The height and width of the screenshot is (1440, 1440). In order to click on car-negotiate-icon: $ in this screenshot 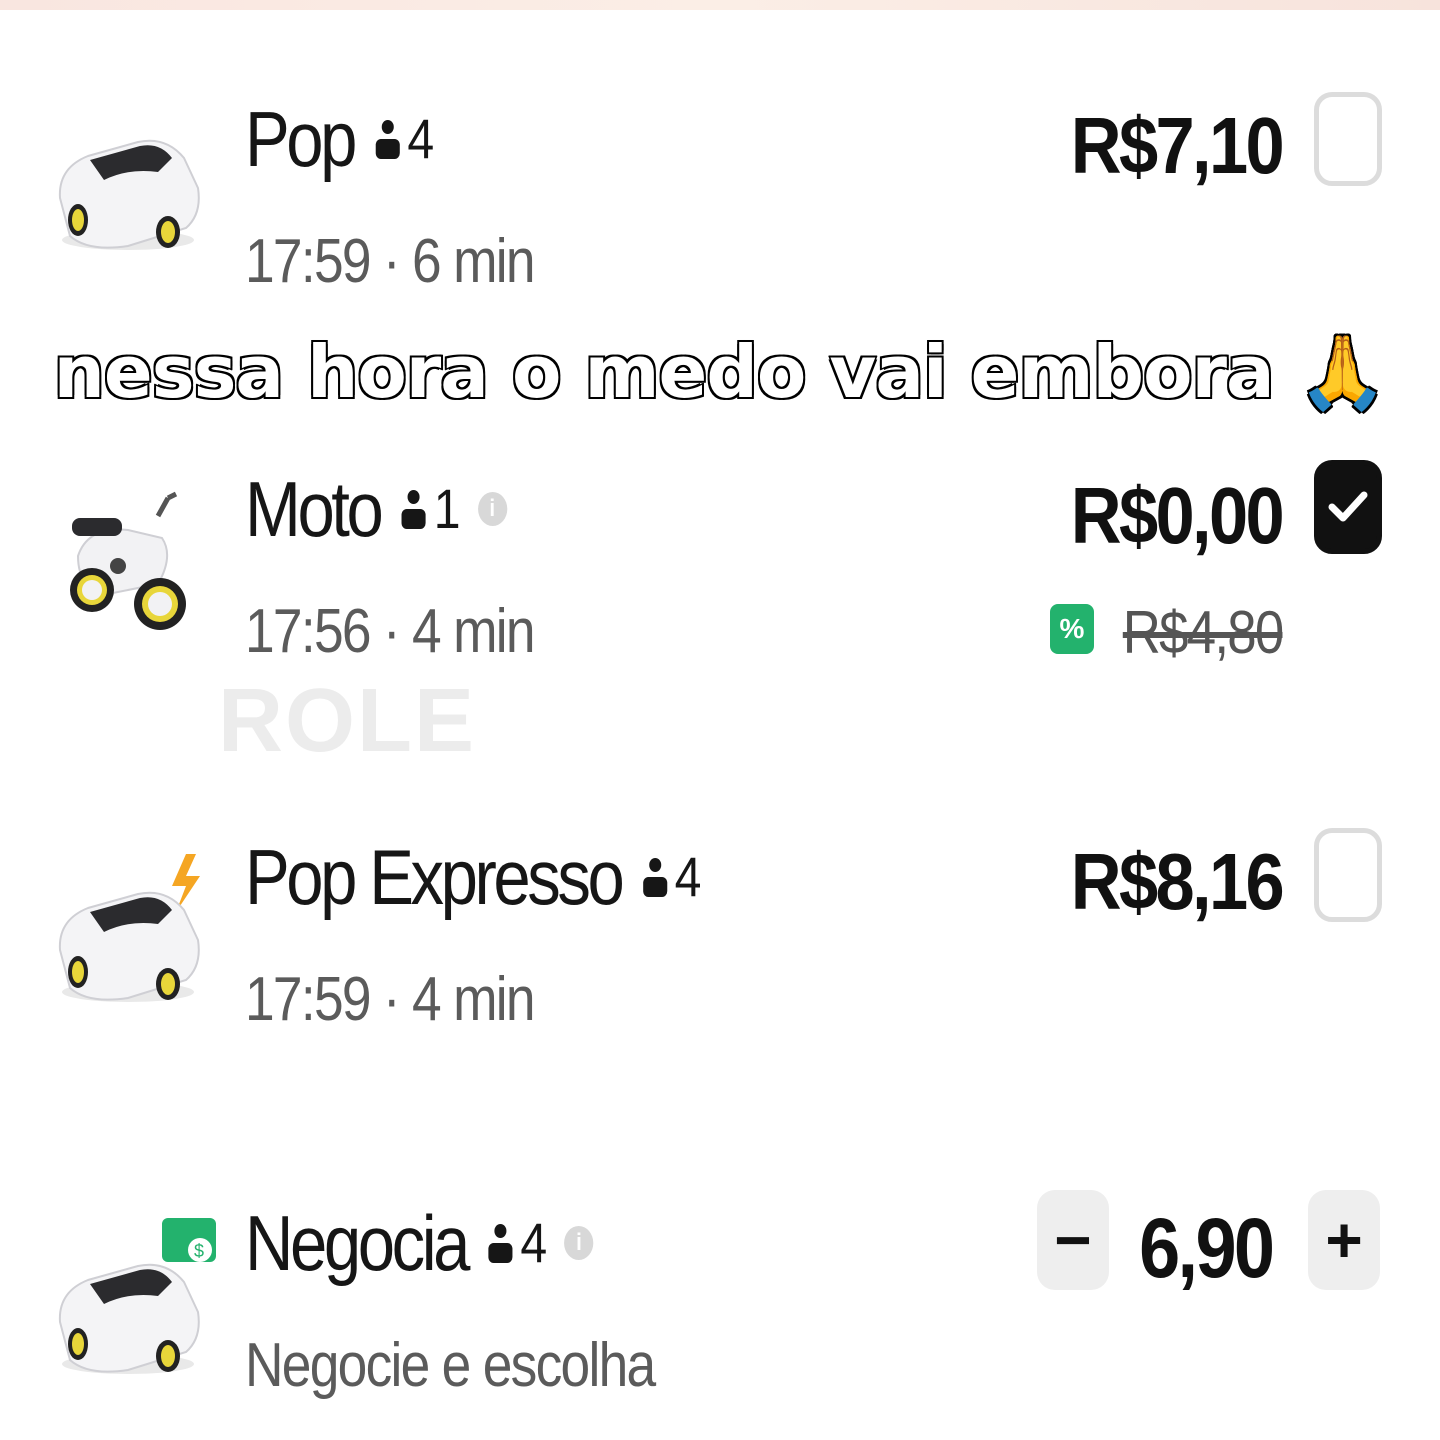, I will do `click(137, 1296)`.